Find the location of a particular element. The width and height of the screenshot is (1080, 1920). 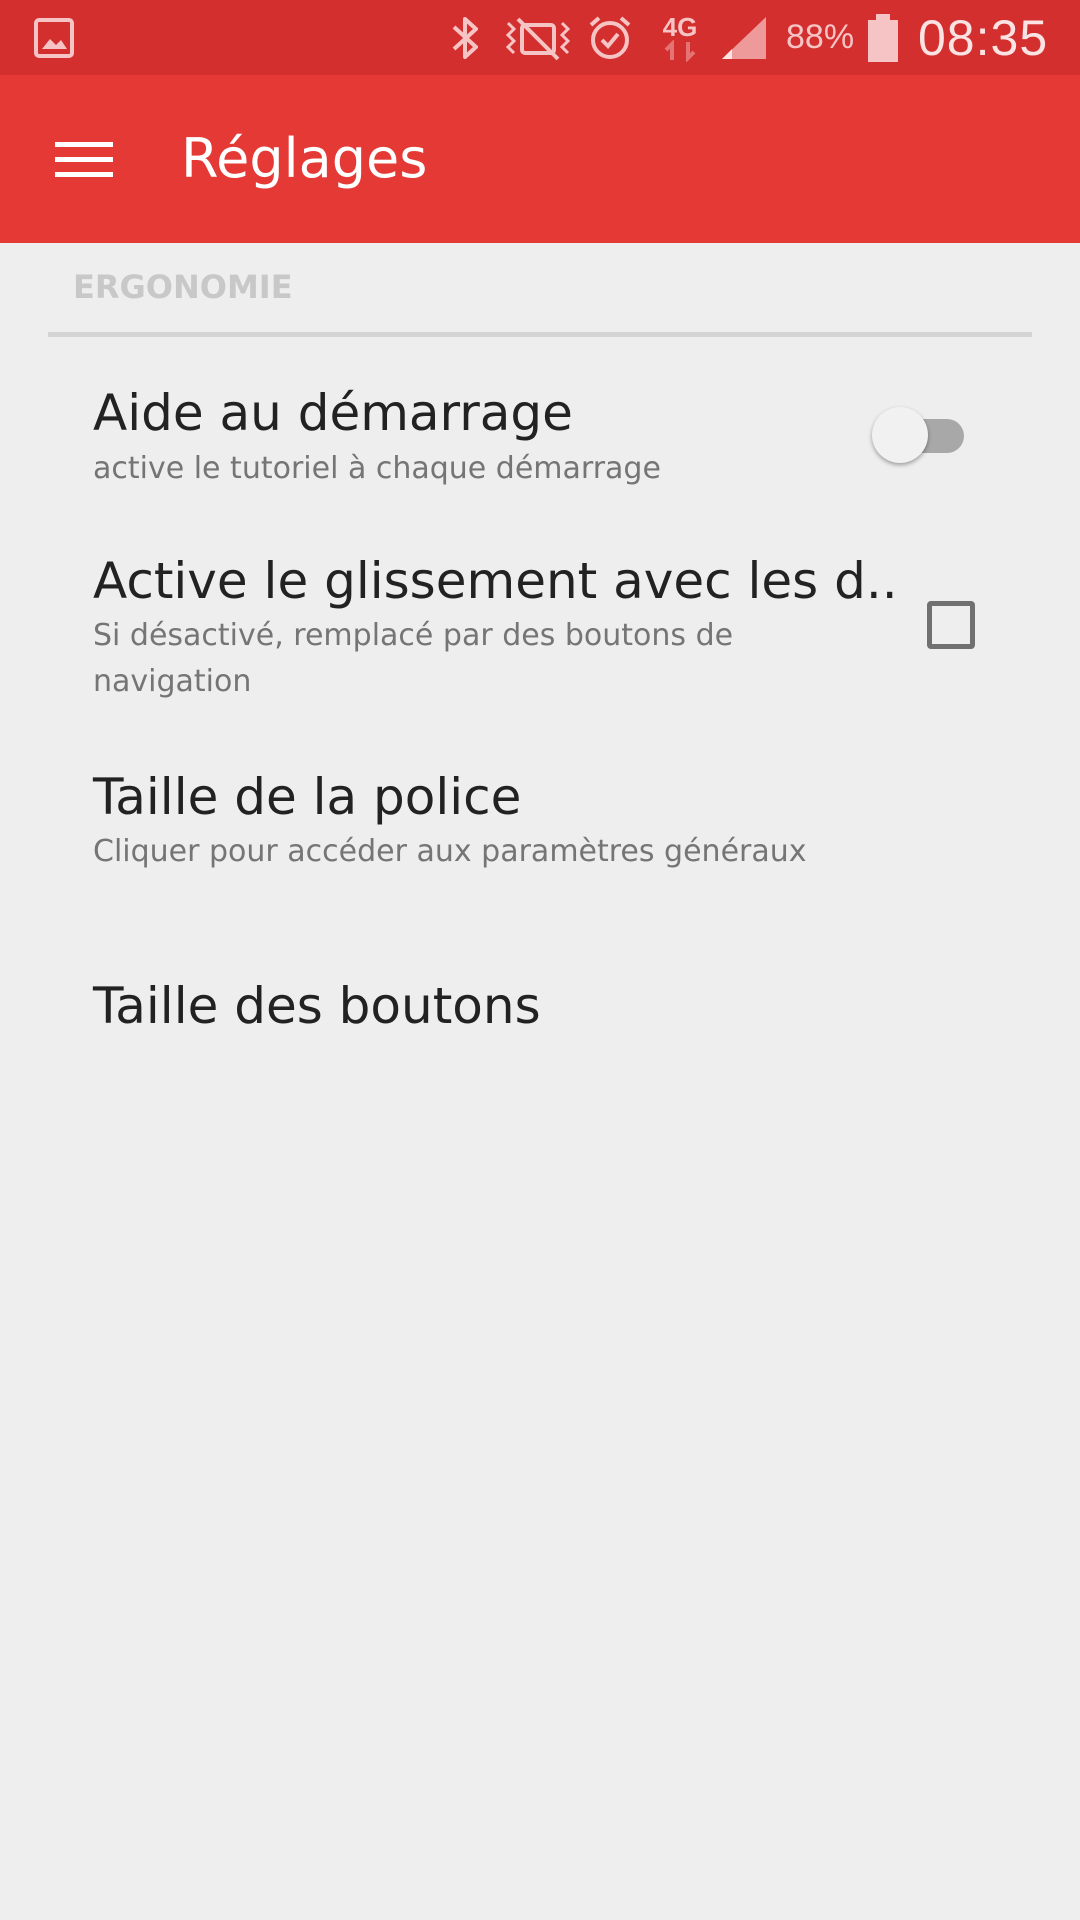

alarm-icon is located at coordinates (610, 37).